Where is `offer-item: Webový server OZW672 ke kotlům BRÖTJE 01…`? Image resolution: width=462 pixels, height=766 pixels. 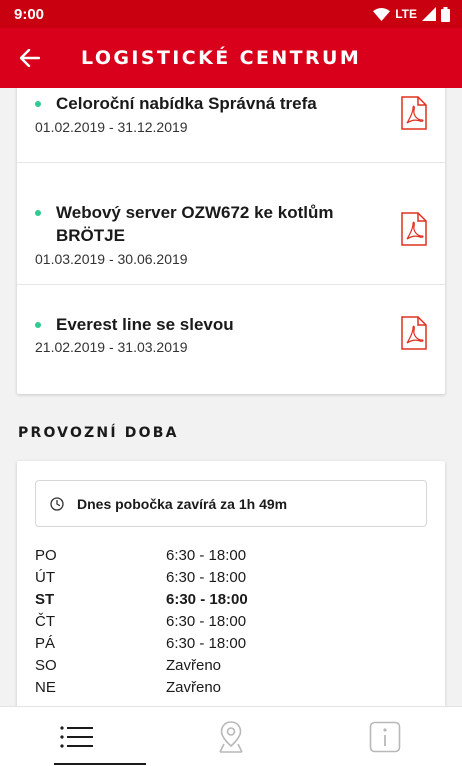
offer-item: Webový server OZW672 ke kotlům BRÖTJE 01… is located at coordinates (231, 224).